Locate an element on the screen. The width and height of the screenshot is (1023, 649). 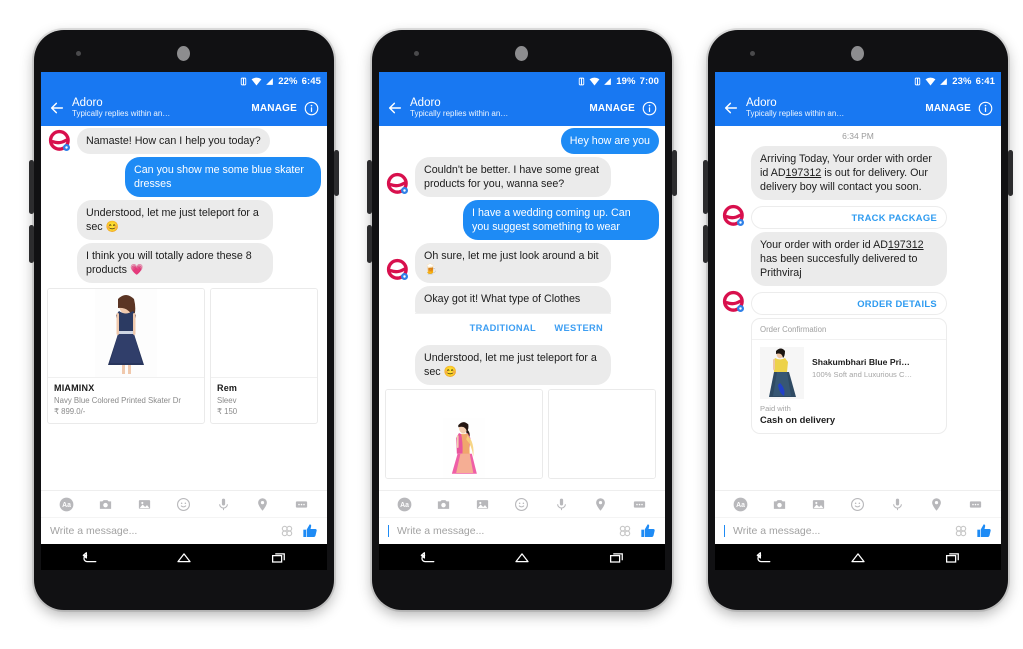
message-bubble: Hey how are you is located at coordinates (609, 140).